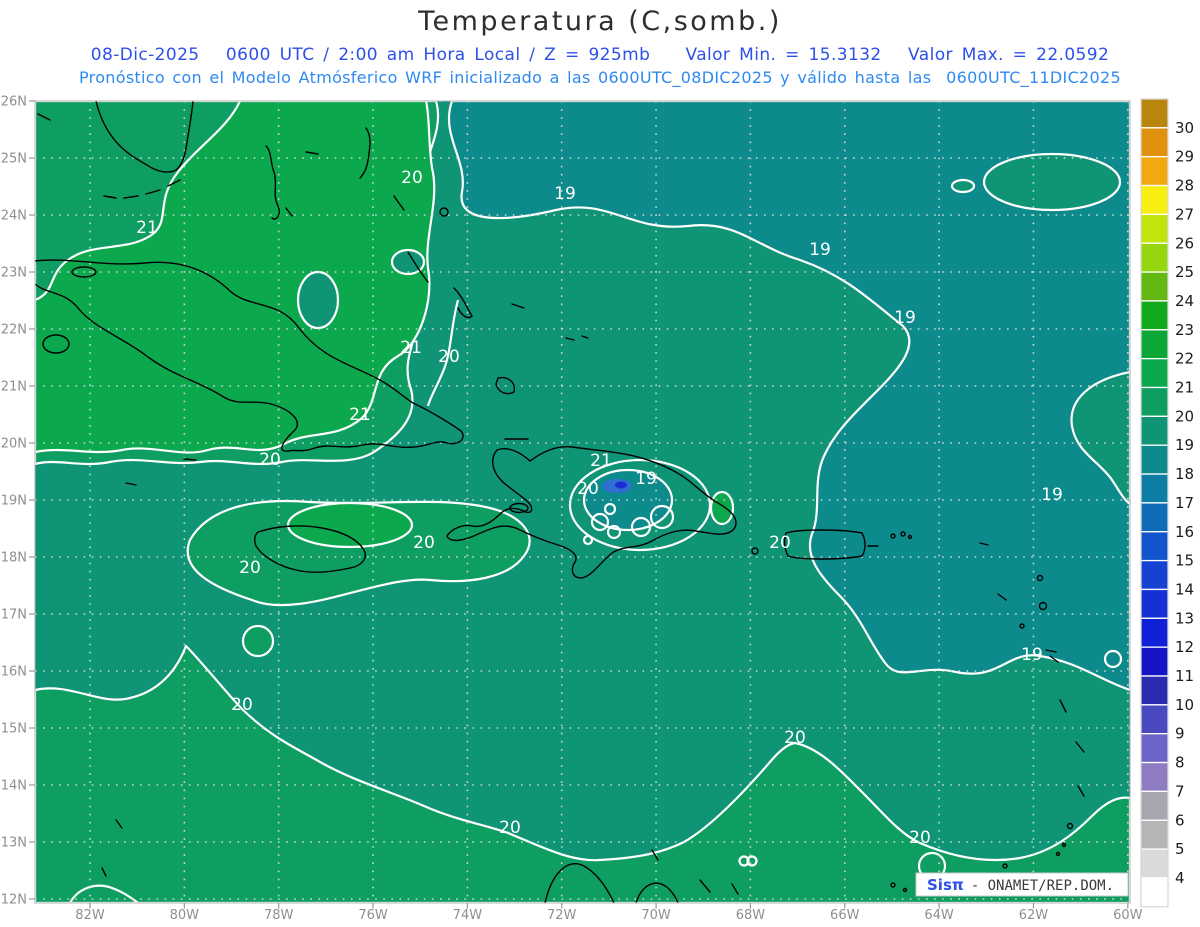 The image size is (1200, 927). Describe the element at coordinates (1184, 243) in the screenshot. I see `colorbar-label: 26` at that location.